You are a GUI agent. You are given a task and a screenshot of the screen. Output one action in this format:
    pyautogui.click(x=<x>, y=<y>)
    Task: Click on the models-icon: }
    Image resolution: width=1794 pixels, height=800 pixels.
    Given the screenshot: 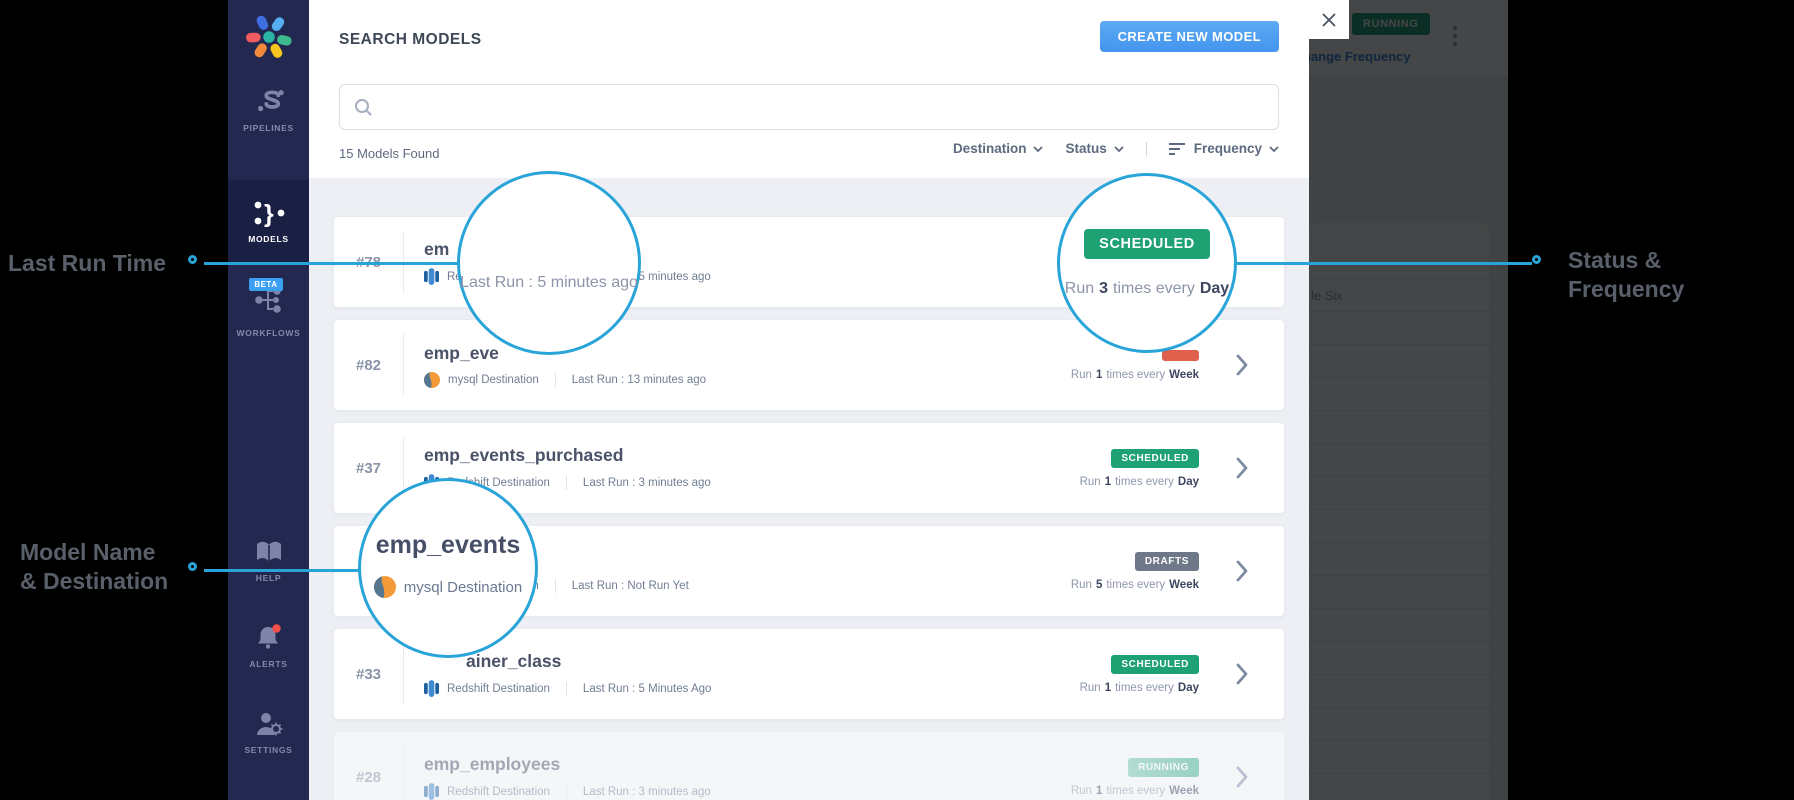 What is the action you would take?
    pyautogui.click(x=269, y=214)
    